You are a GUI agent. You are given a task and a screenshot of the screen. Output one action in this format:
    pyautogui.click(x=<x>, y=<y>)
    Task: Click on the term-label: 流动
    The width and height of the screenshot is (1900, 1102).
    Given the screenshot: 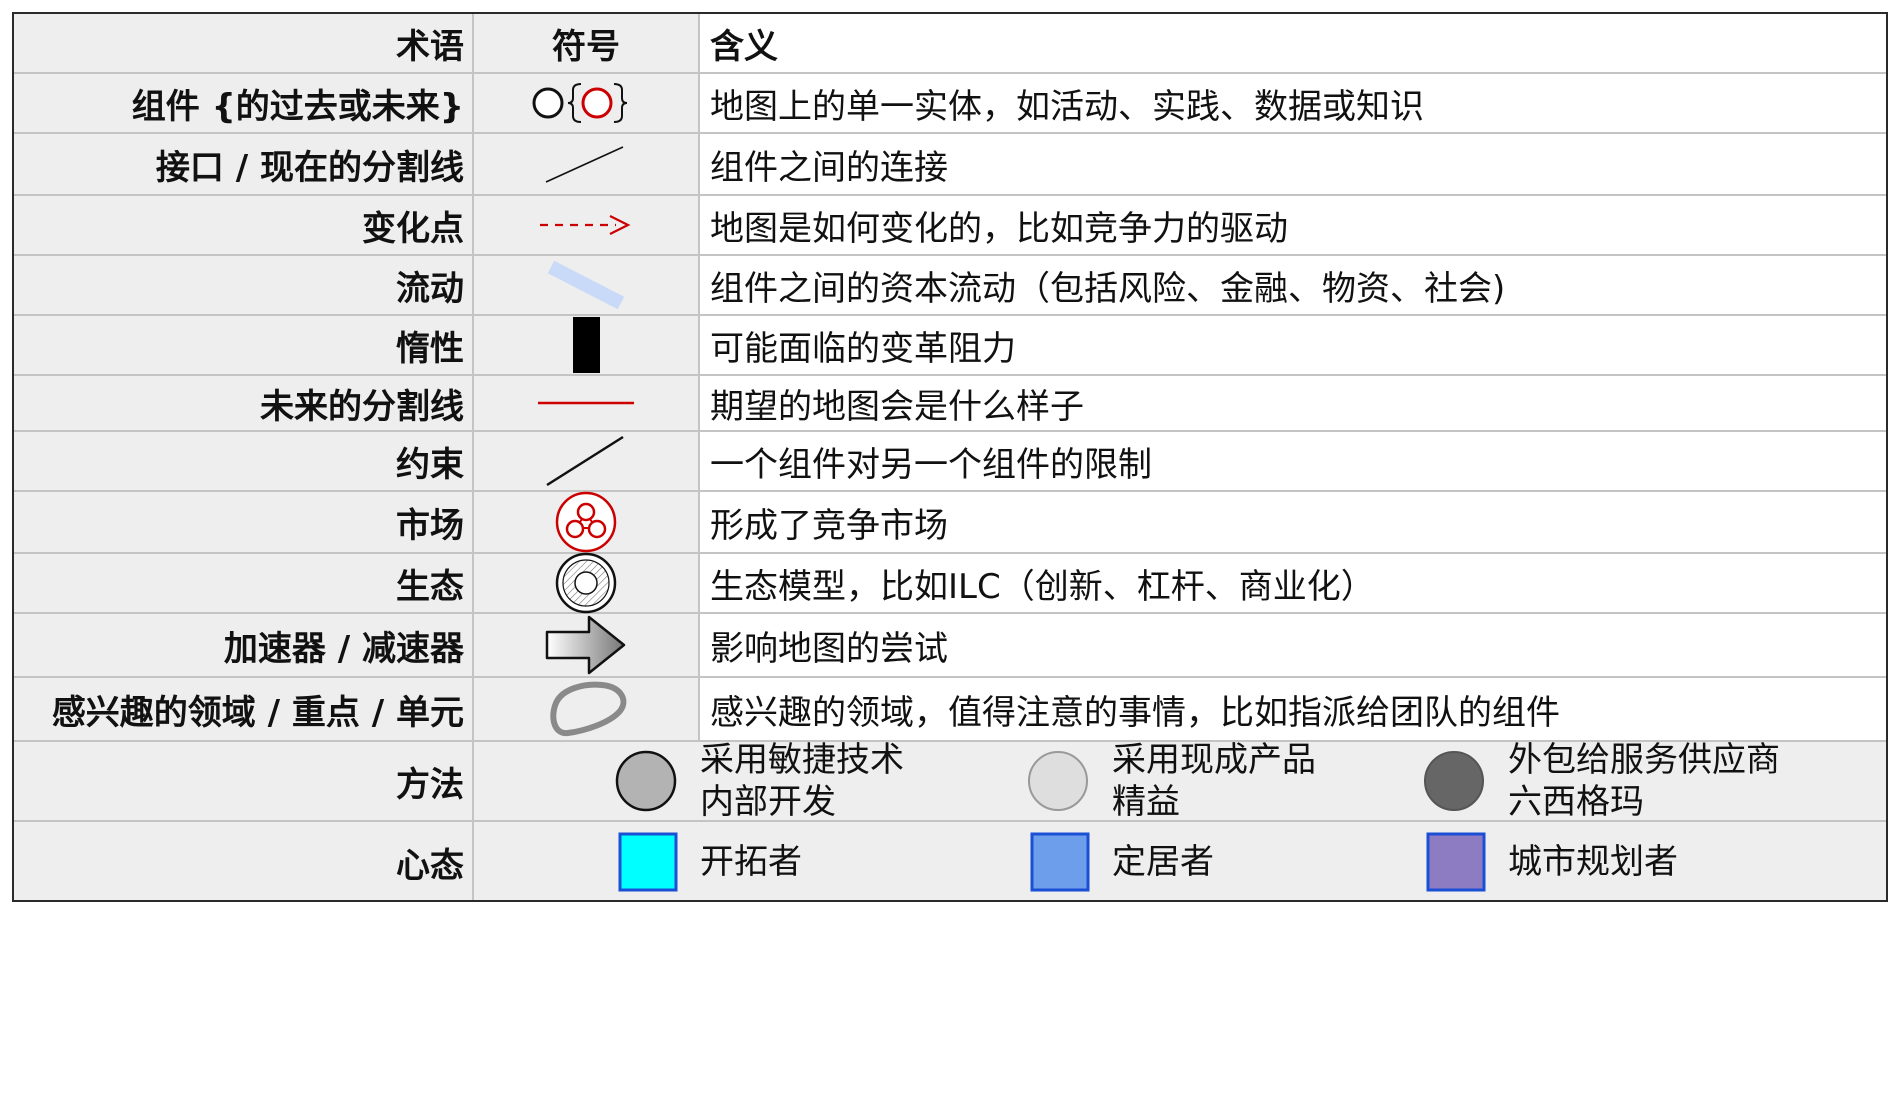 What is the action you would take?
    pyautogui.click(x=244, y=285)
    